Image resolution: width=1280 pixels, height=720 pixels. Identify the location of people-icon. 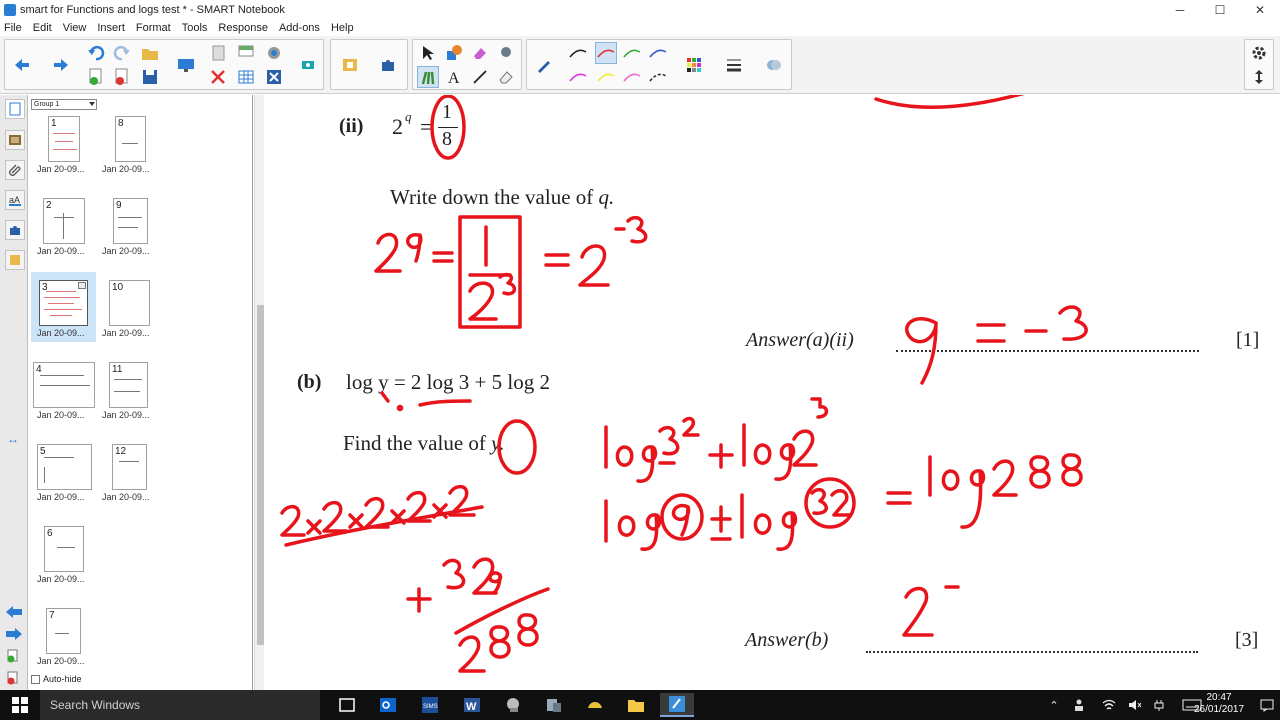
(1081, 705).